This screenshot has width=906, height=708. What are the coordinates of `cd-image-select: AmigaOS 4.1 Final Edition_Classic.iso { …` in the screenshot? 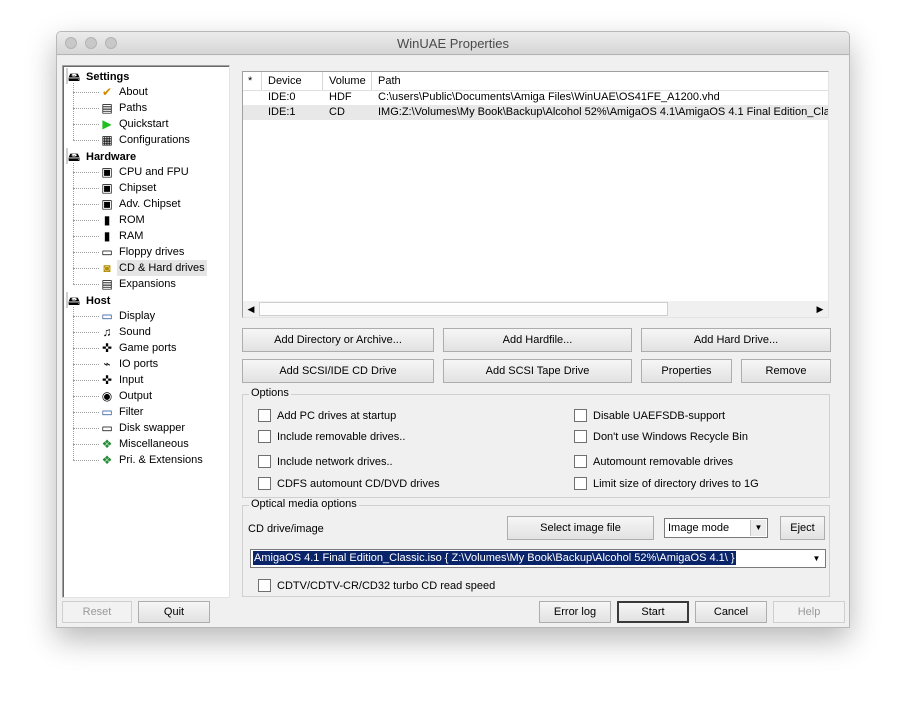 It's located at (538, 558).